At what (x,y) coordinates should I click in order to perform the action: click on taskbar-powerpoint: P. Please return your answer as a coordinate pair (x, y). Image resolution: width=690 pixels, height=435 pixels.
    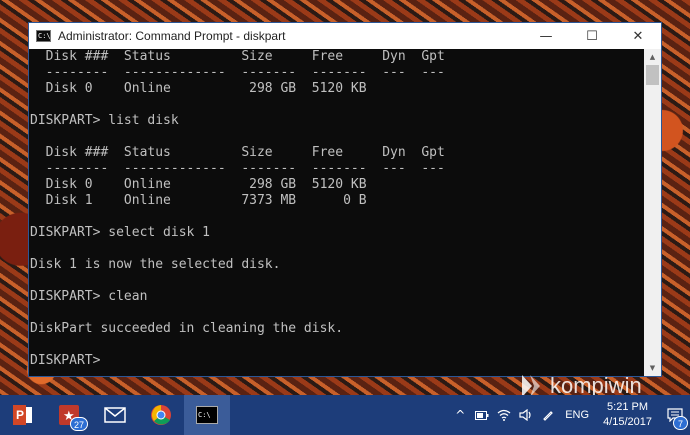
    Looking at the image, I should click on (23, 415).